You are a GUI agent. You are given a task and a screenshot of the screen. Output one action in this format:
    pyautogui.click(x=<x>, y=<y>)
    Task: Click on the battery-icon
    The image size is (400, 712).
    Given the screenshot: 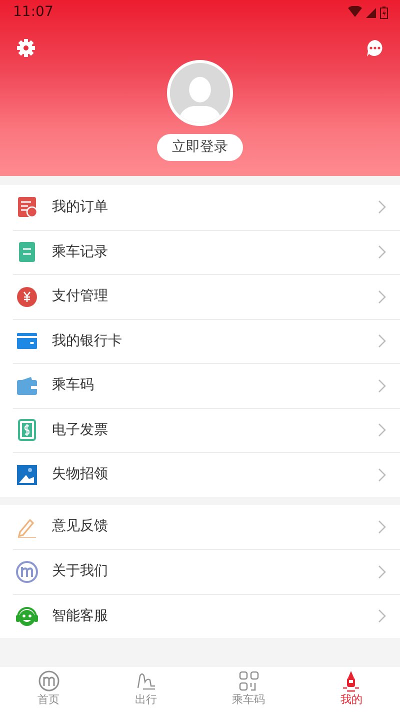 What is the action you would take?
    pyautogui.click(x=384, y=12)
    